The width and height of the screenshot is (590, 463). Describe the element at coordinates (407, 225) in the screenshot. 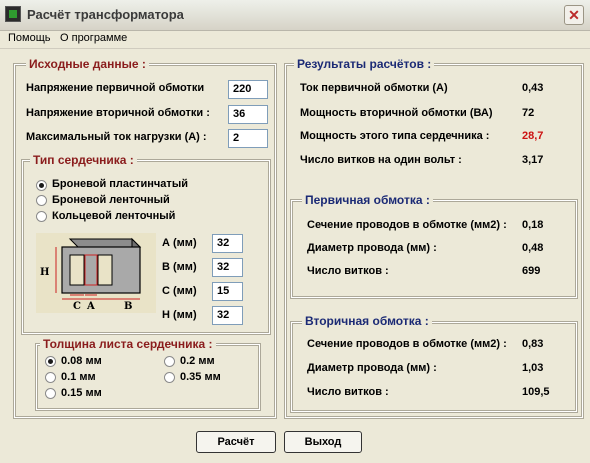

I see `primary-label-cross-section: Сечение проводов в обмотке (мм2) :` at that location.